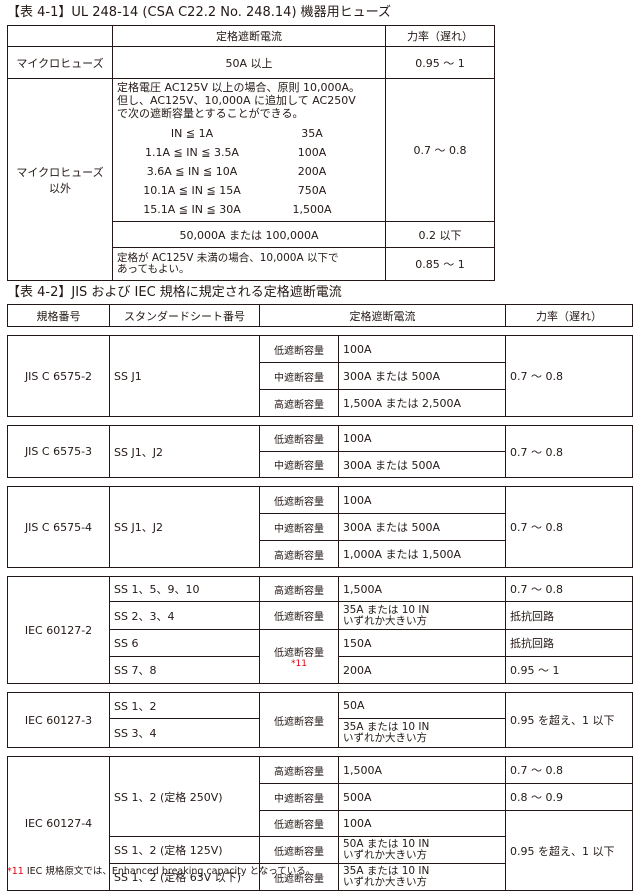  Describe the element at coordinates (60, 36) in the screenshot. I see `header-blank` at that location.